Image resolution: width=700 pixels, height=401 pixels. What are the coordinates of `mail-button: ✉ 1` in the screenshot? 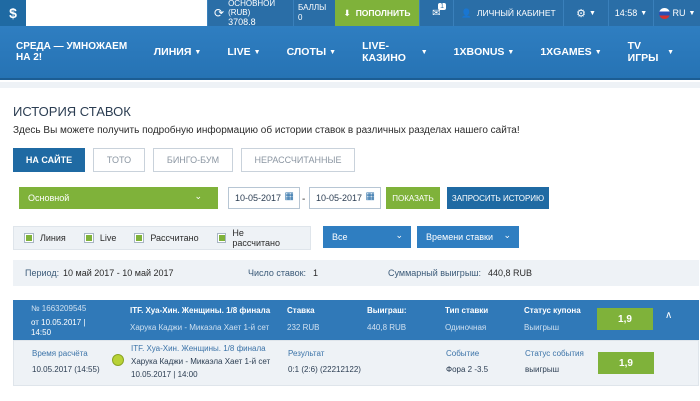 It's located at (436, 13).